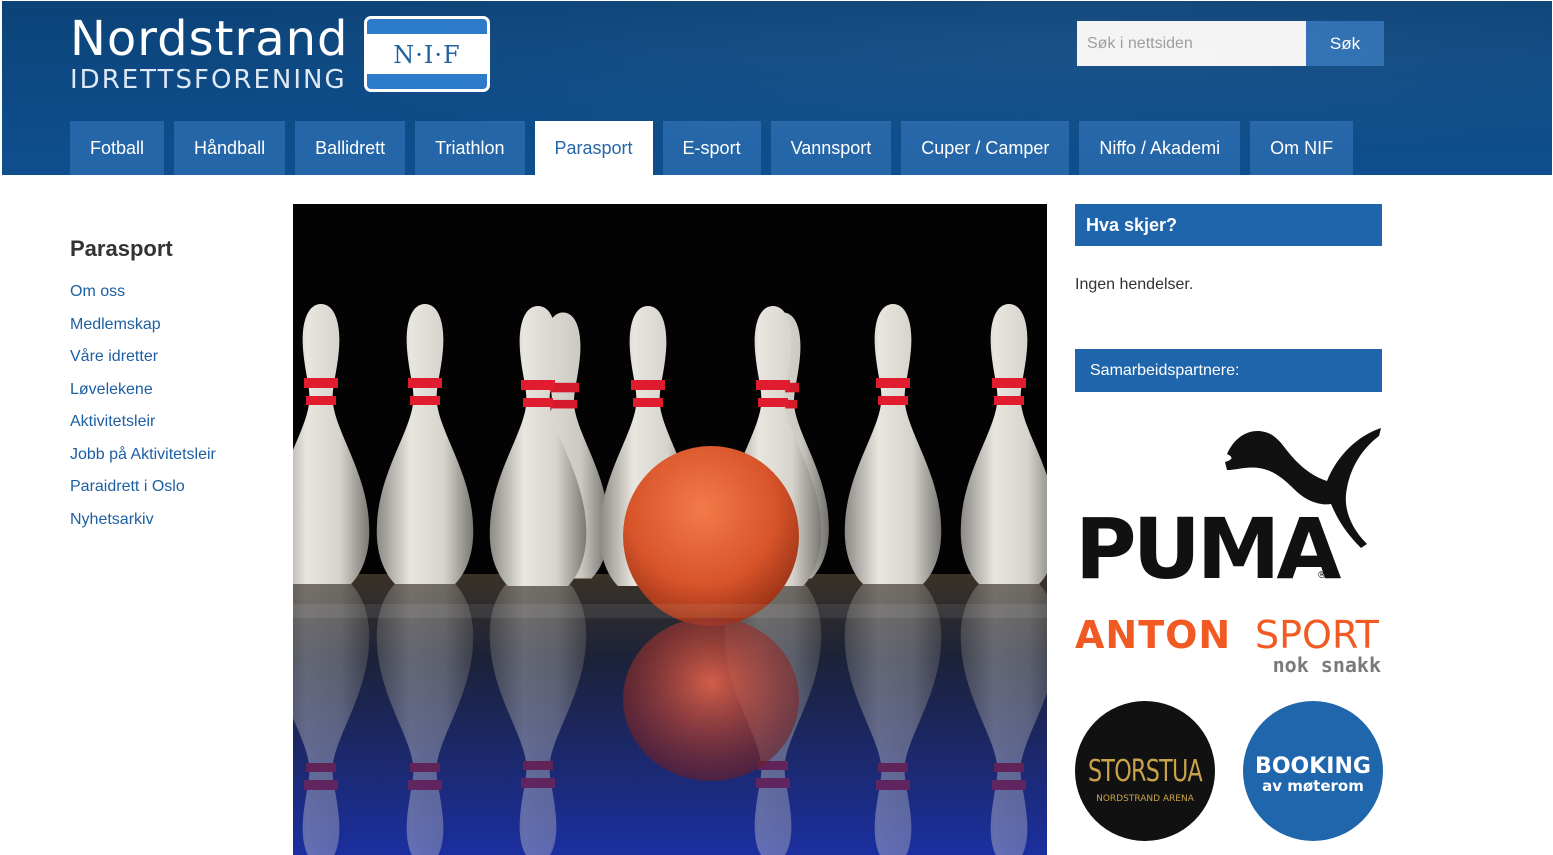  Describe the element at coordinates (985, 148) in the screenshot. I see `nav-item-cuper-camper: Cuper / Camper` at that location.